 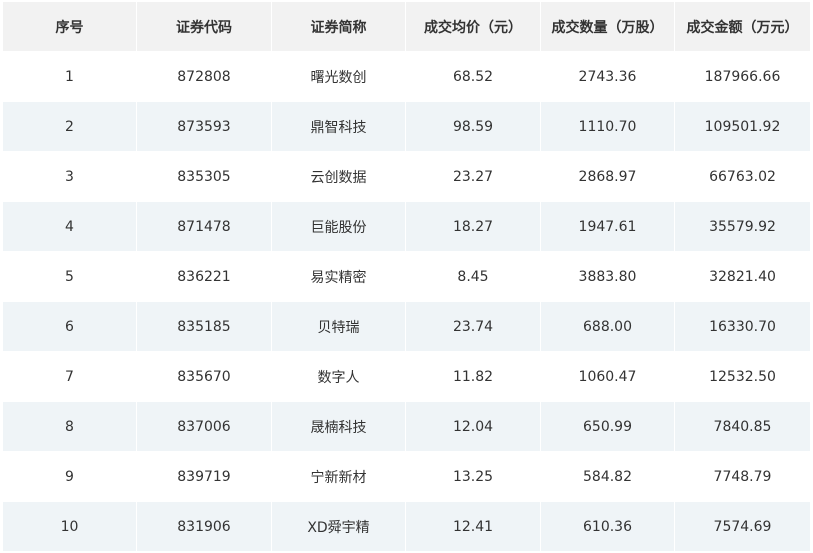 I want to click on header-security-code: 证券代码, so click(x=204, y=27).